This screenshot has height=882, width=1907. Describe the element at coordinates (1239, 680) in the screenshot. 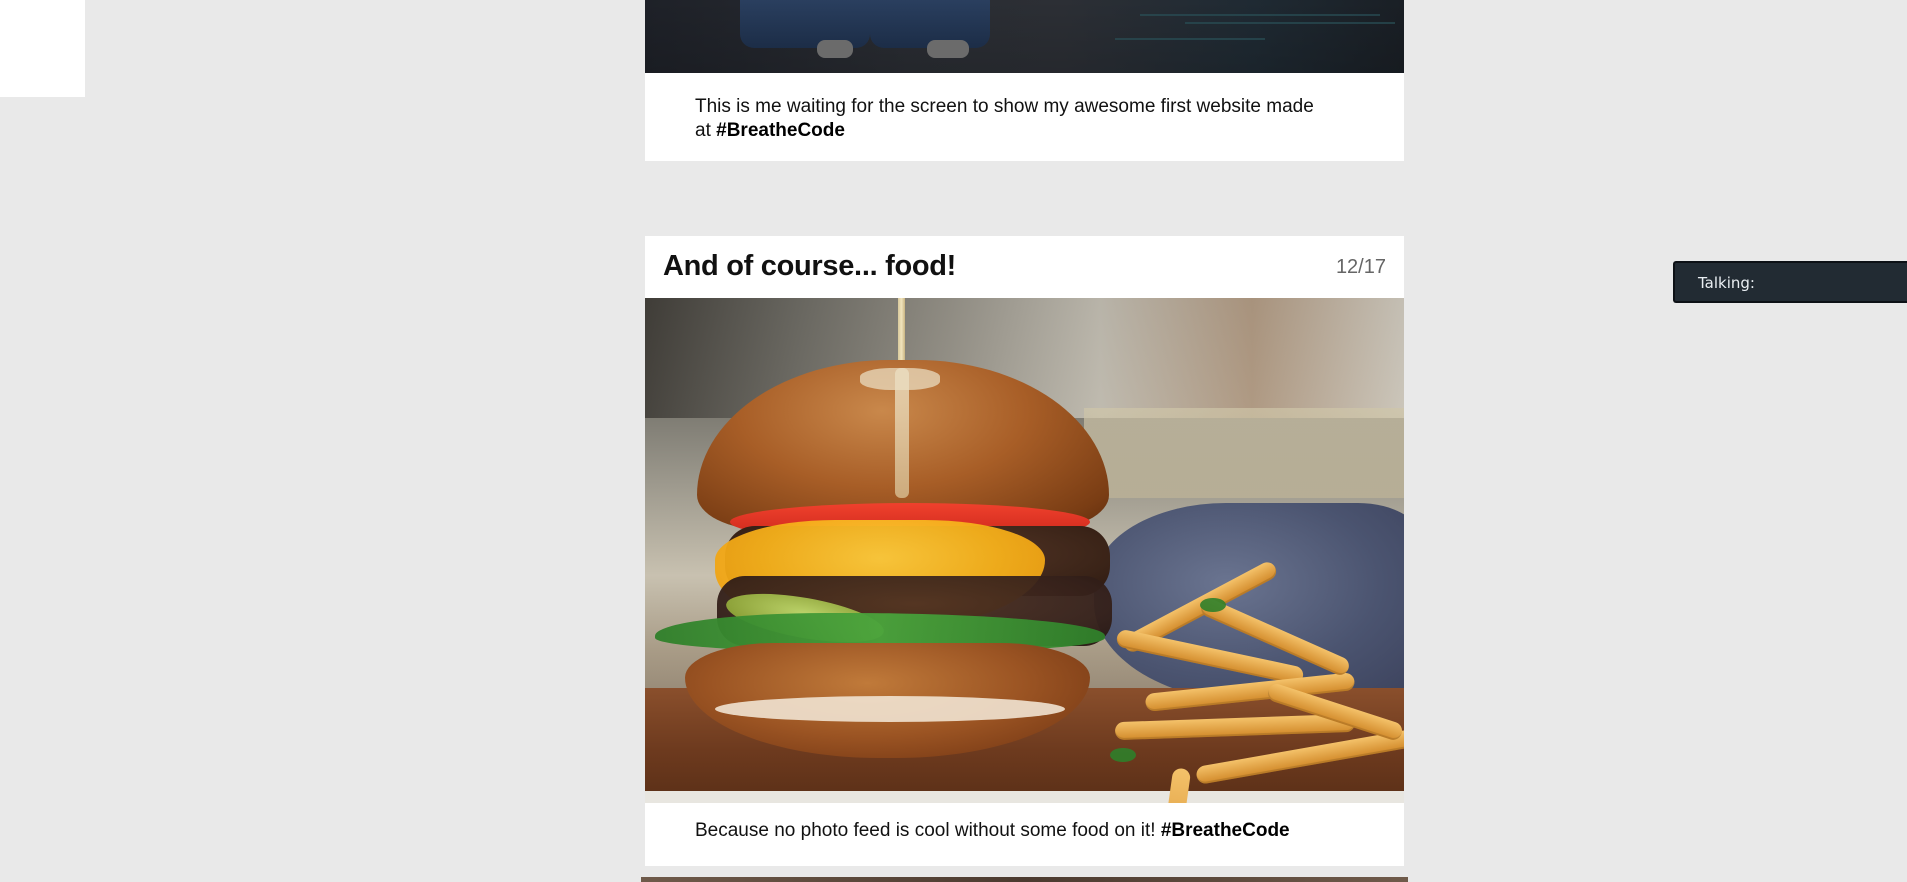

I see `photo-fries` at that location.